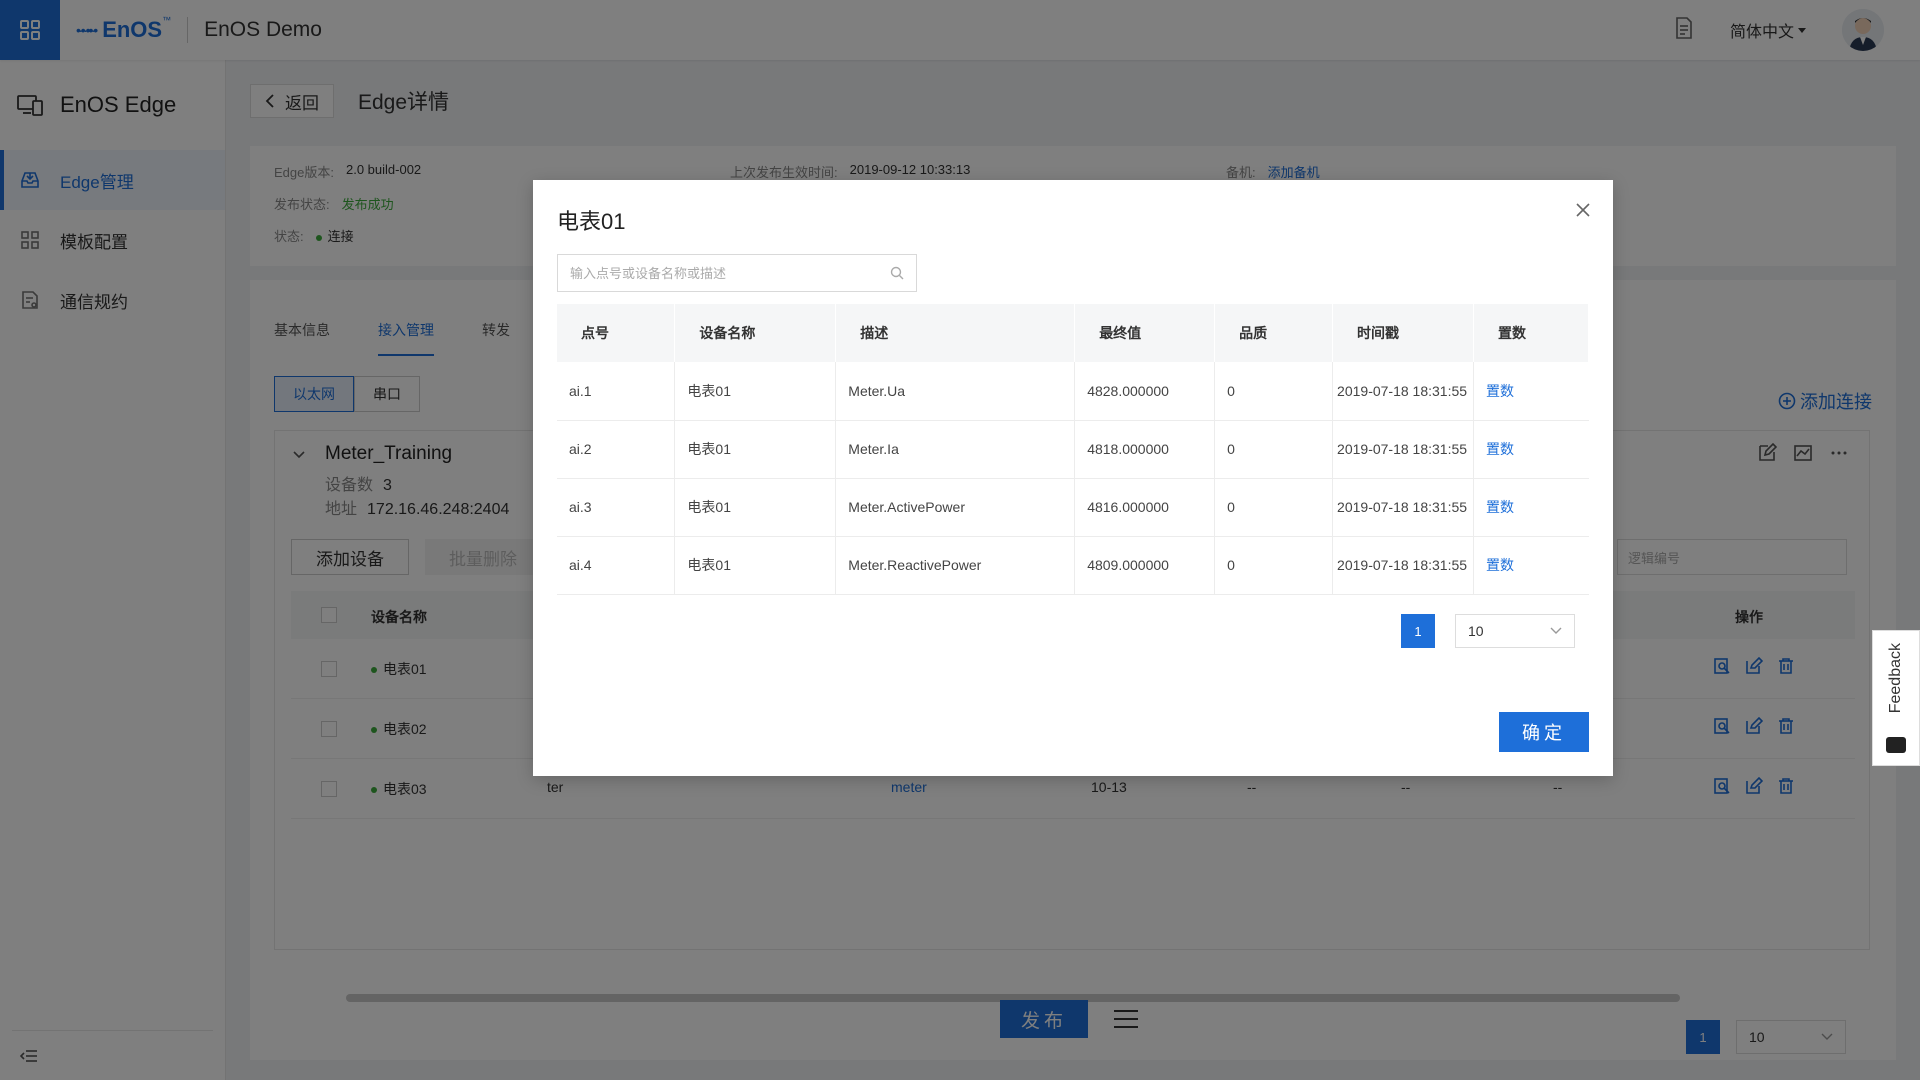  What do you see at coordinates (955, 449) in the screenshot?
I see `description-cell: Meter.Ia` at bounding box center [955, 449].